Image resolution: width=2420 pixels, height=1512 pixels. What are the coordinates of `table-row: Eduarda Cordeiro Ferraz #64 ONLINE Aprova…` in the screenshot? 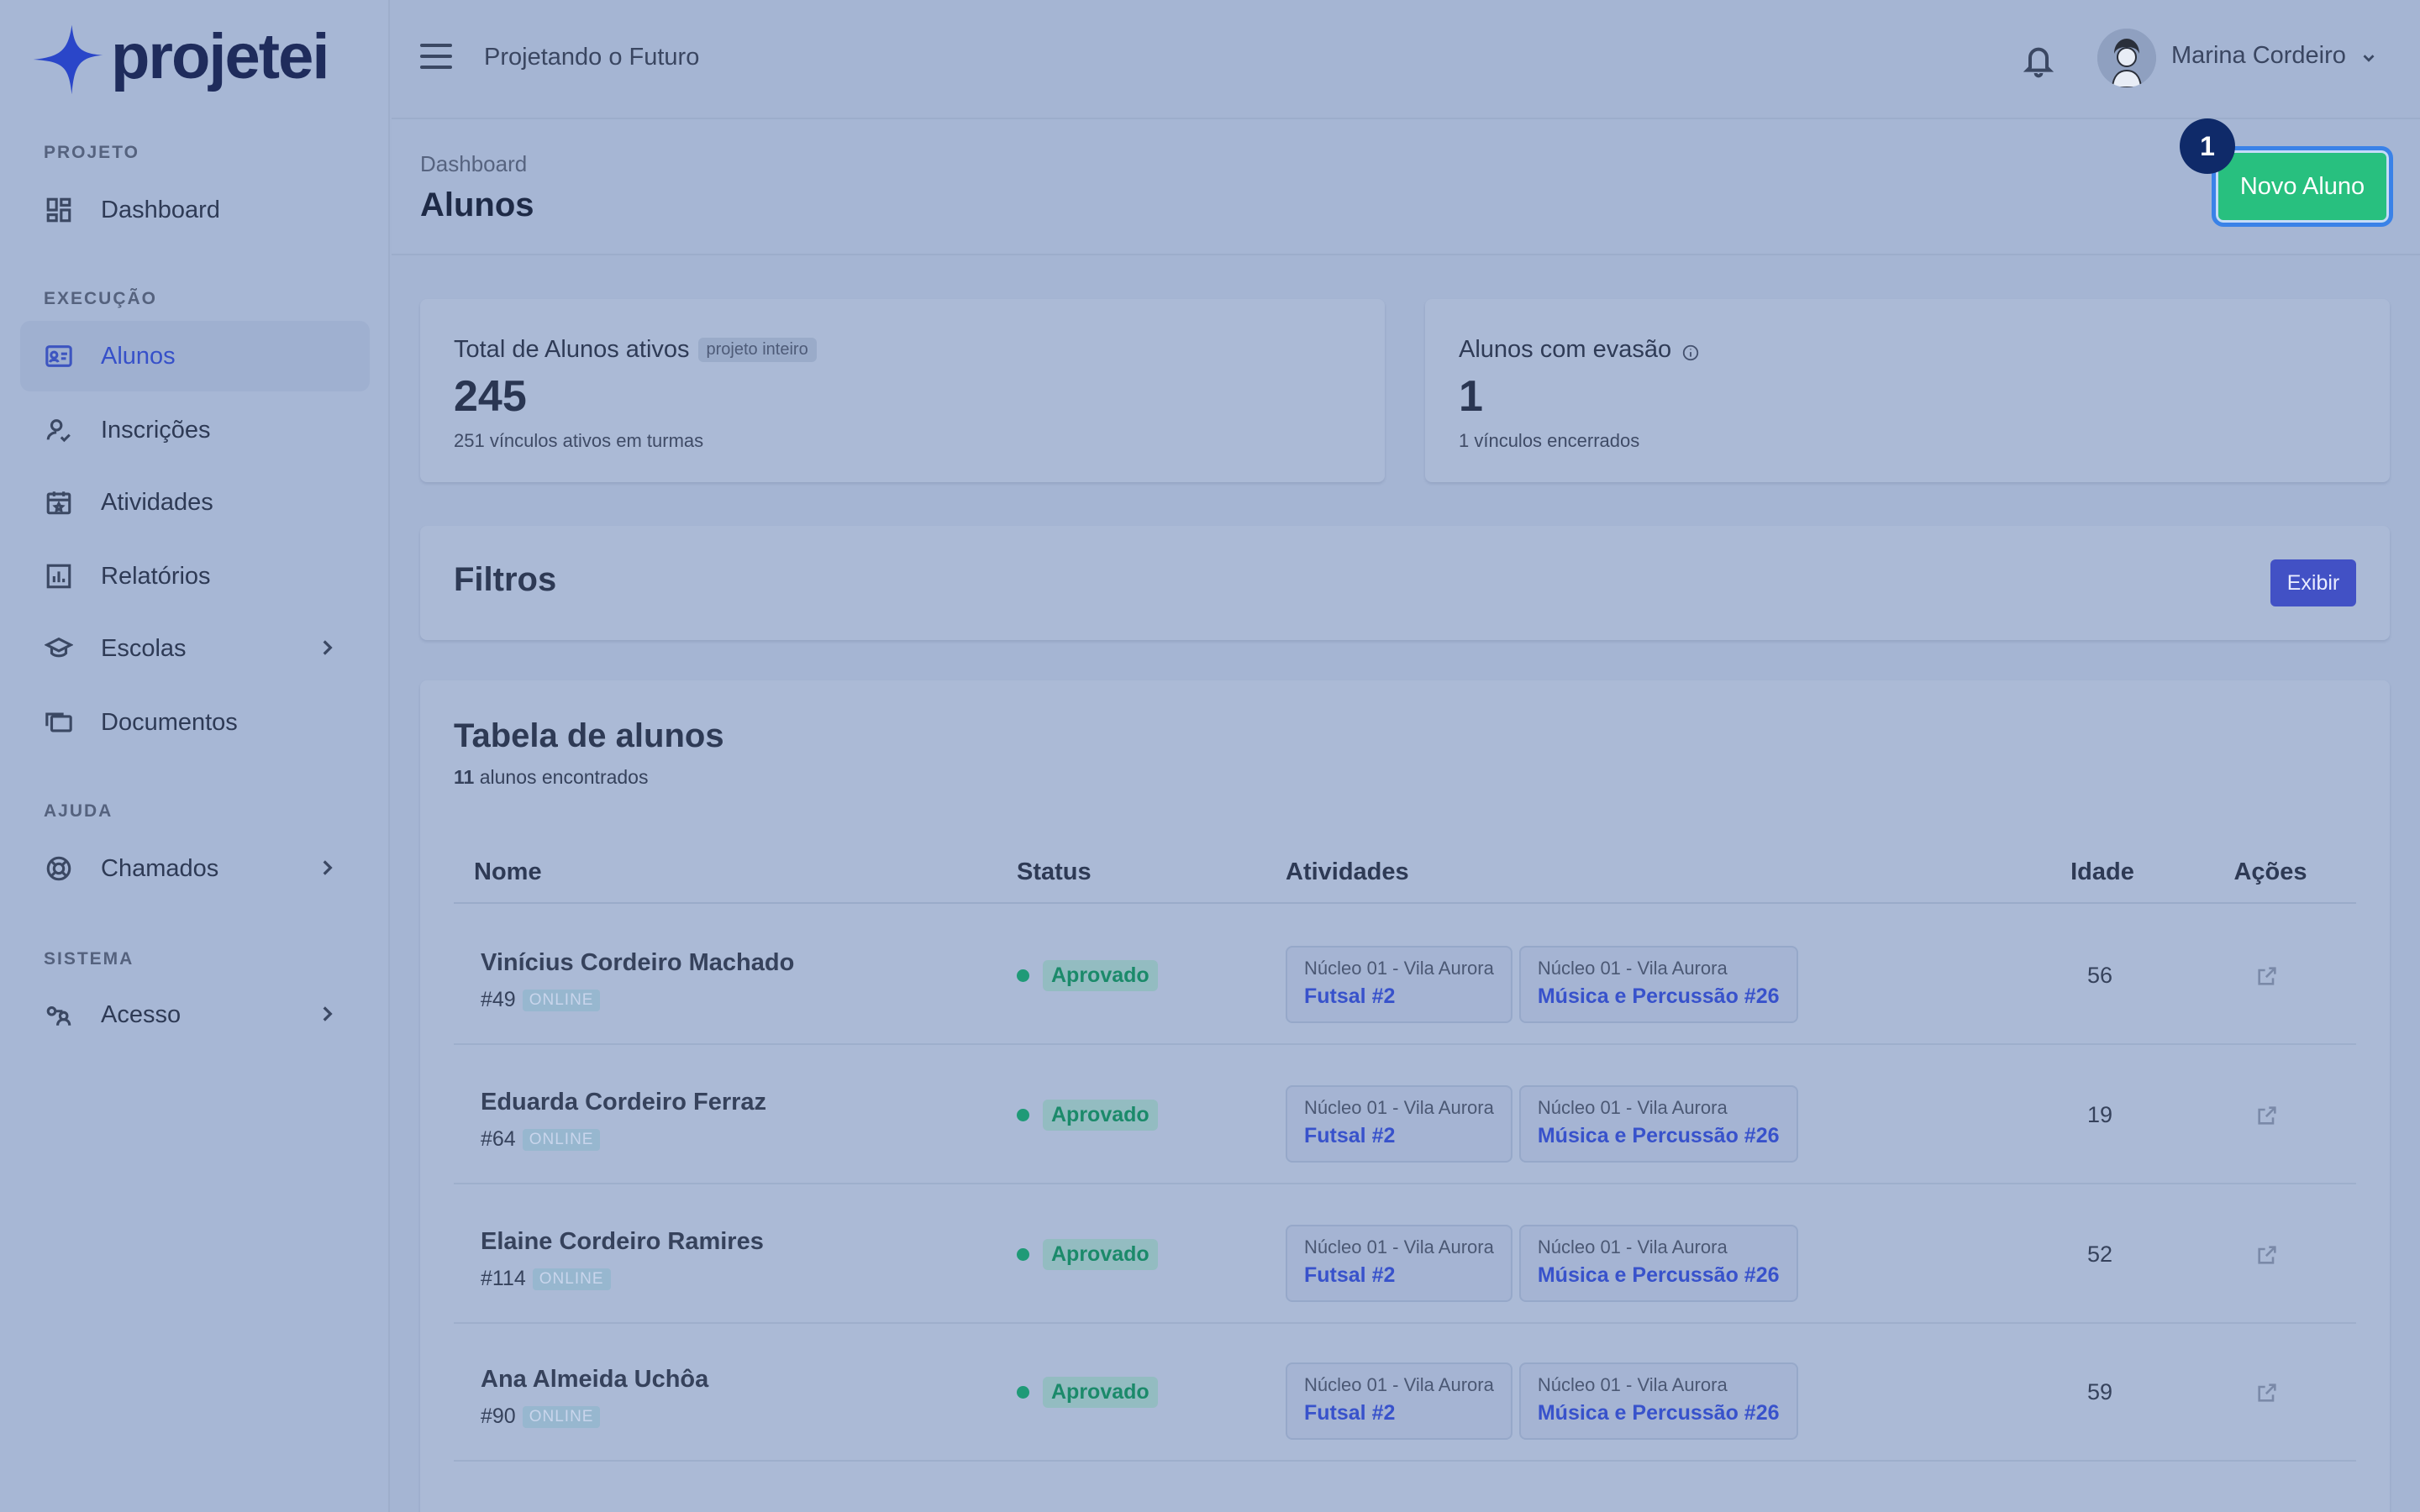 It's located at (1405, 1114).